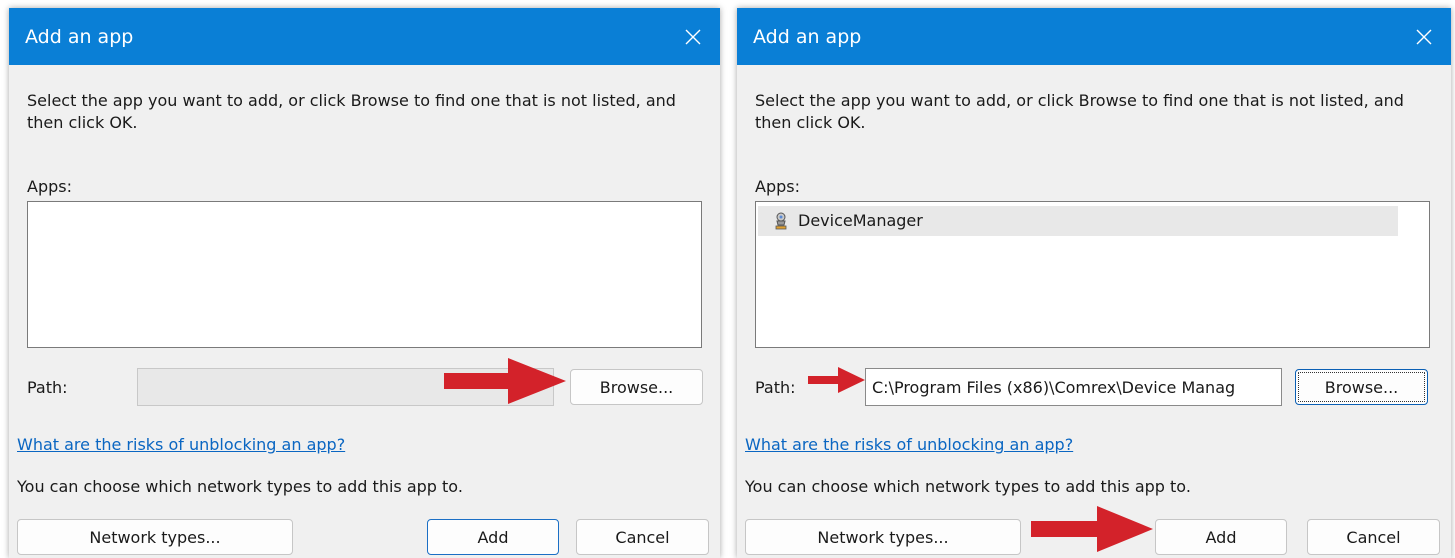 The height and width of the screenshot is (558, 1455). What do you see at coordinates (1078, 221) in the screenshot?
I see `app-list-item: DeviceManager` at bounding box center [1078, 221].